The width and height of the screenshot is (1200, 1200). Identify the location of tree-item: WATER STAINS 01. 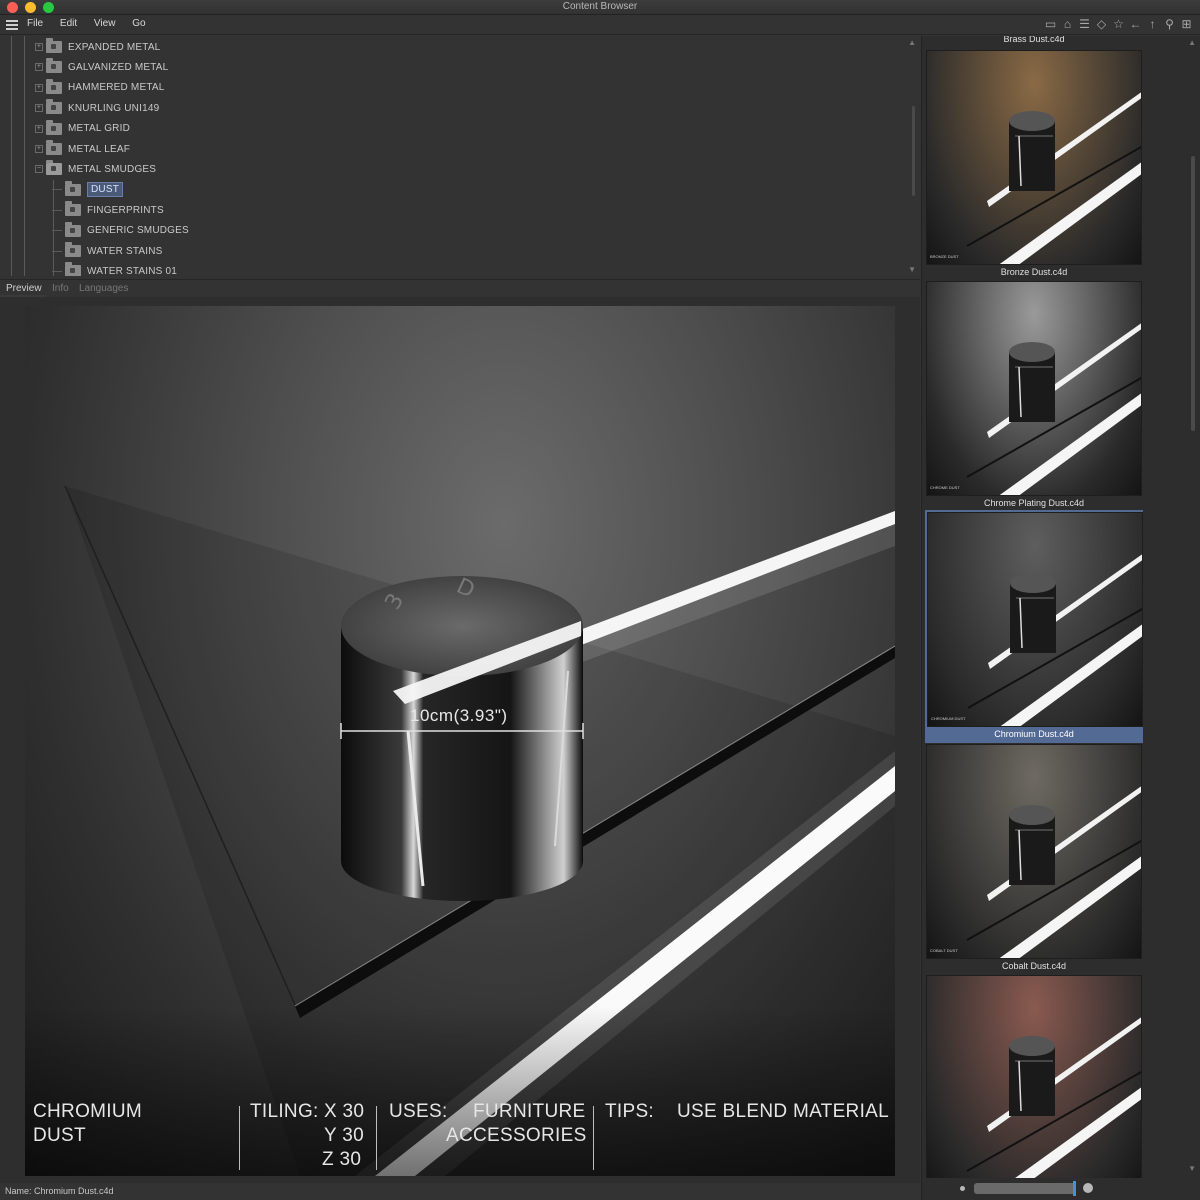
(114, 268).